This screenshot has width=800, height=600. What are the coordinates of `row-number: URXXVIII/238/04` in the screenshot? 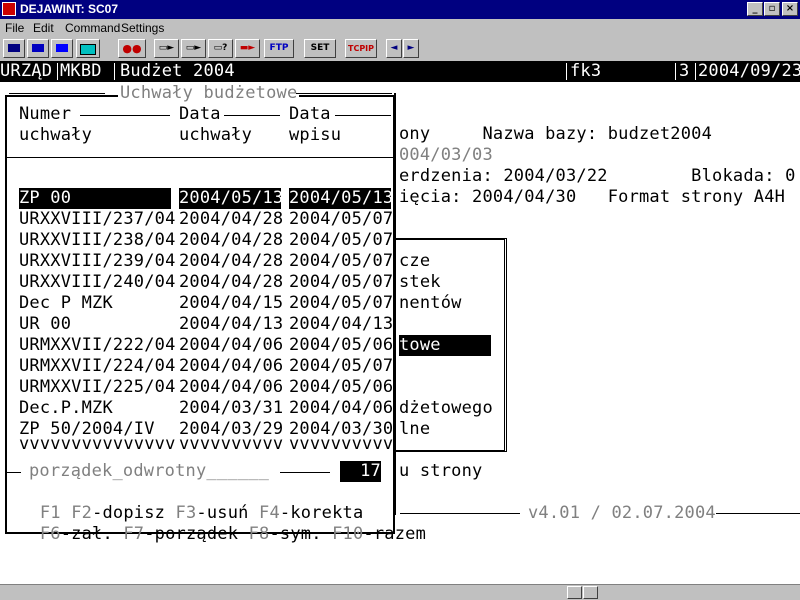 It's located at (97, 240).